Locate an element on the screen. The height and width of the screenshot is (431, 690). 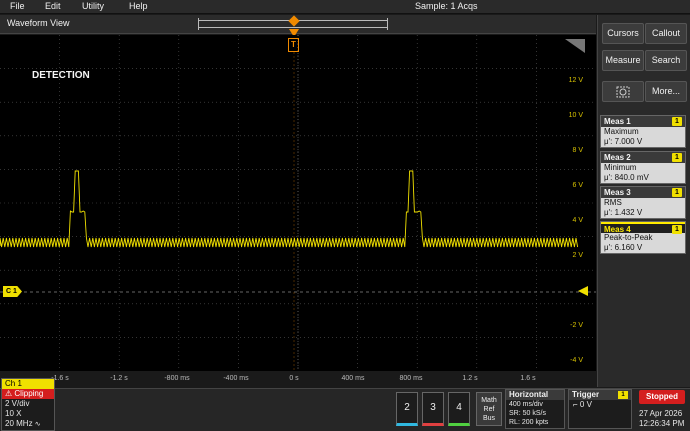
meas-type: Maximum is located at coordinates (621, 131).